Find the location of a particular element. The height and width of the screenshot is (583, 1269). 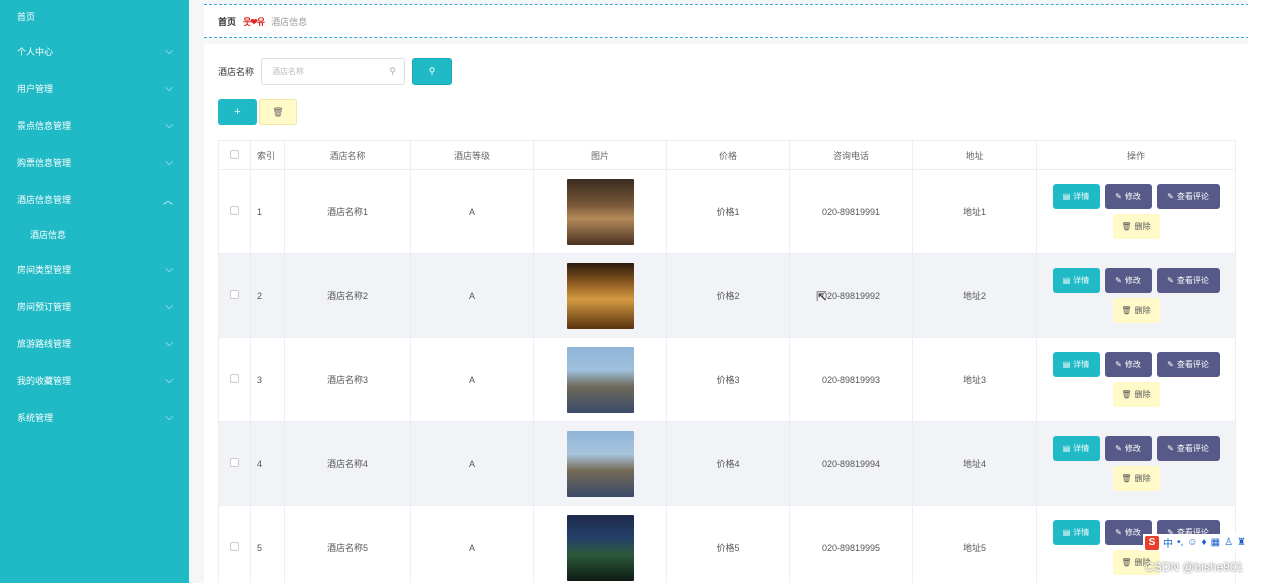

ime-toolbar: S 中 •, ☺ ♦ ▦ ♙ ♜ is located at coordinates (1206, 542).